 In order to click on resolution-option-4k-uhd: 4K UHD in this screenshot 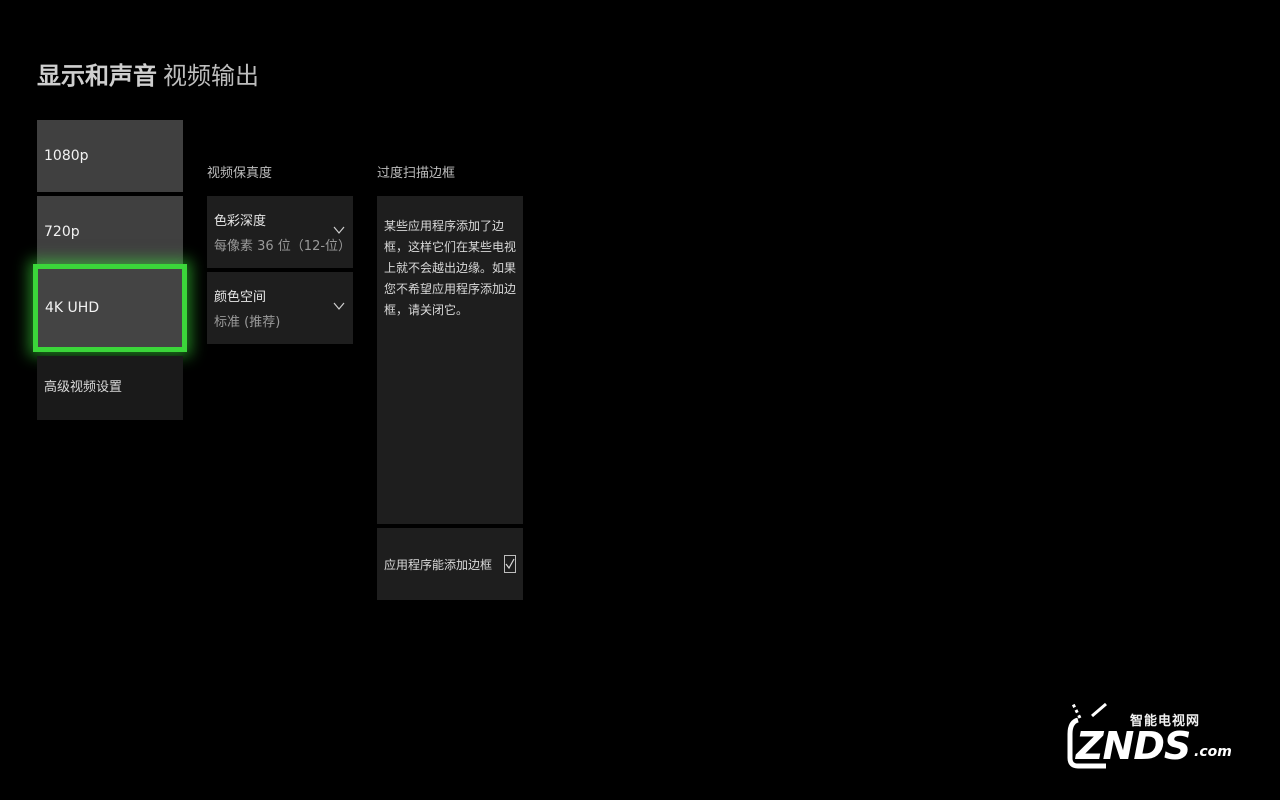, I will do `click(110, 308)`.